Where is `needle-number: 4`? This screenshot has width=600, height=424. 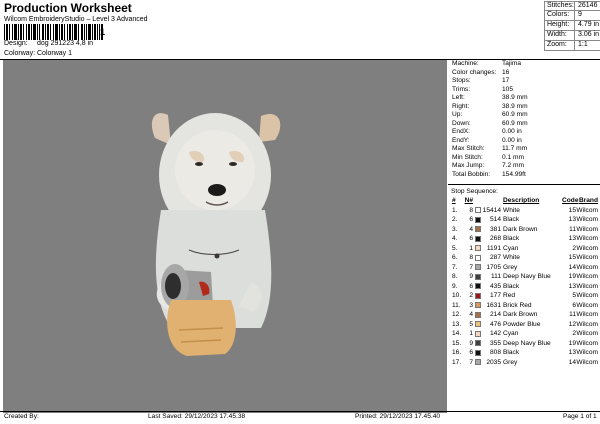 needle-number: 4 is located at coordinates (471, 314).